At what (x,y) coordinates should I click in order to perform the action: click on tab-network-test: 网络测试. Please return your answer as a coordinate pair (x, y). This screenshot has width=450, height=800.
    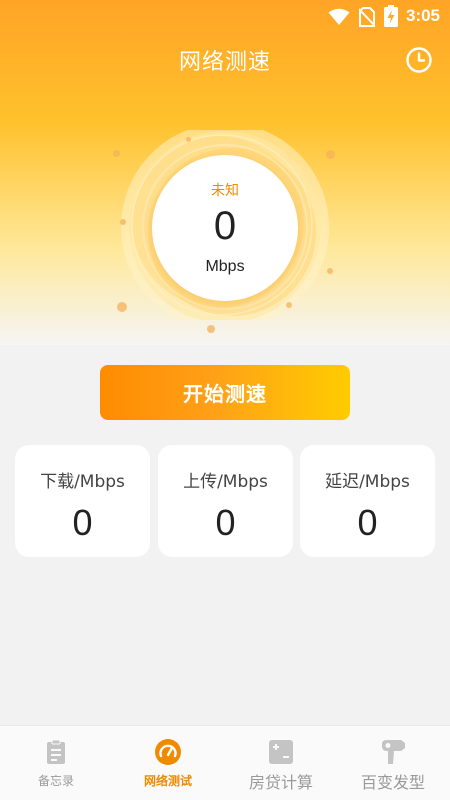
    Looking at the image, I should click on (168, 763).